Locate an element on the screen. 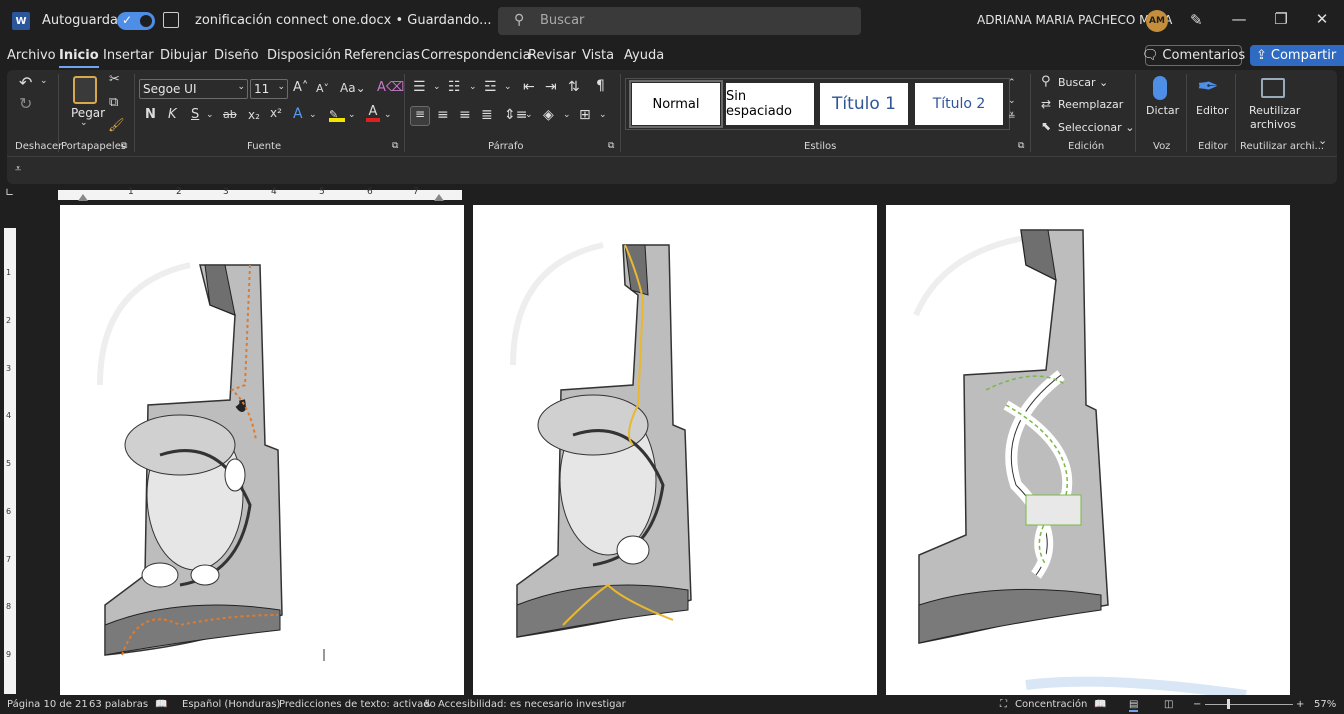 The width and height of the screenshot is (1344, 714). tab-inicio: Inicio is located at coordinates (79, 58).